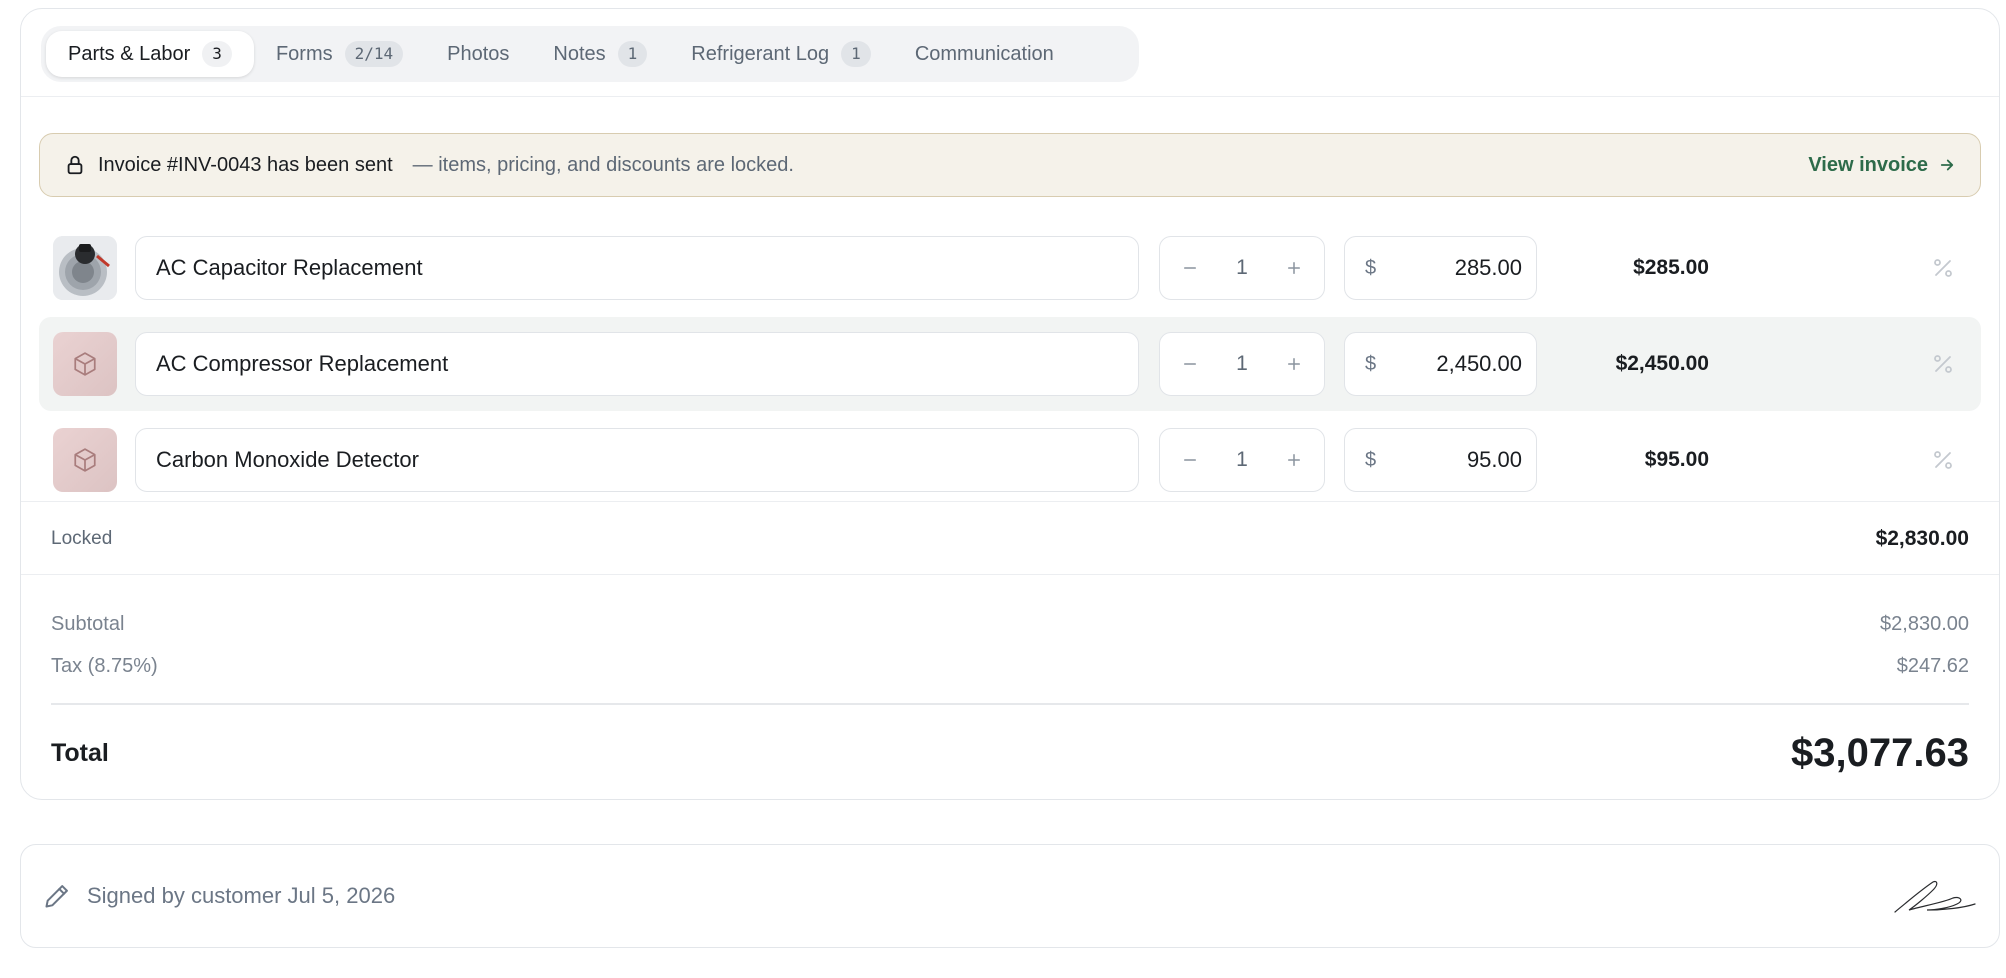 The width and height of the screenshot is (2006, 978). I want to click on tab-notes: Notes 1, so click(600, 54).